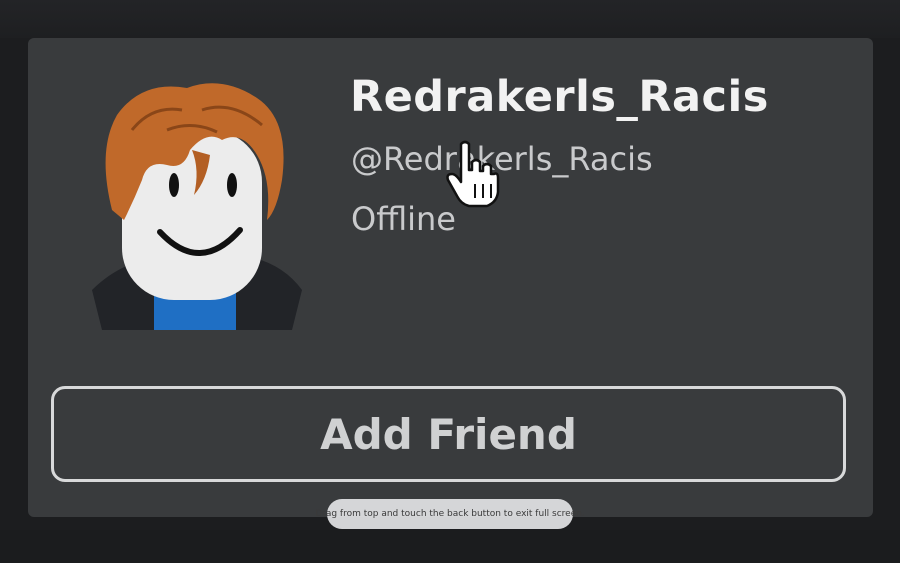 This screenshot has width=900, height=563. Describe the element at coordinates (194, 205) in the screenshot. I see `user-avatar` at that location.